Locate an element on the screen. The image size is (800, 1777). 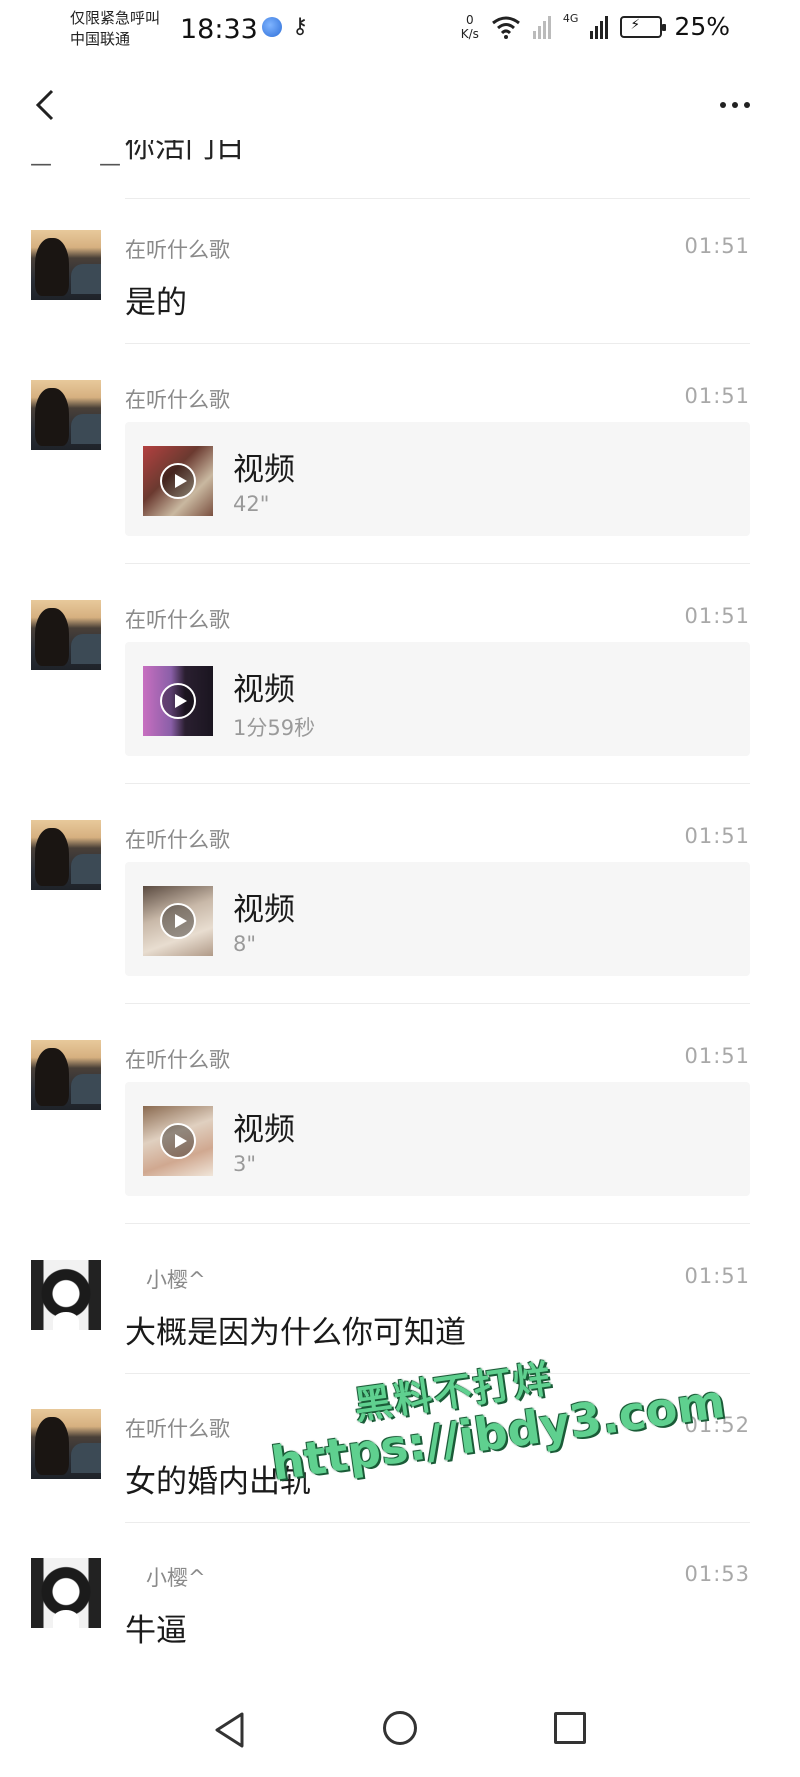
video-duration: 42" is located at coordinates (251, 504).